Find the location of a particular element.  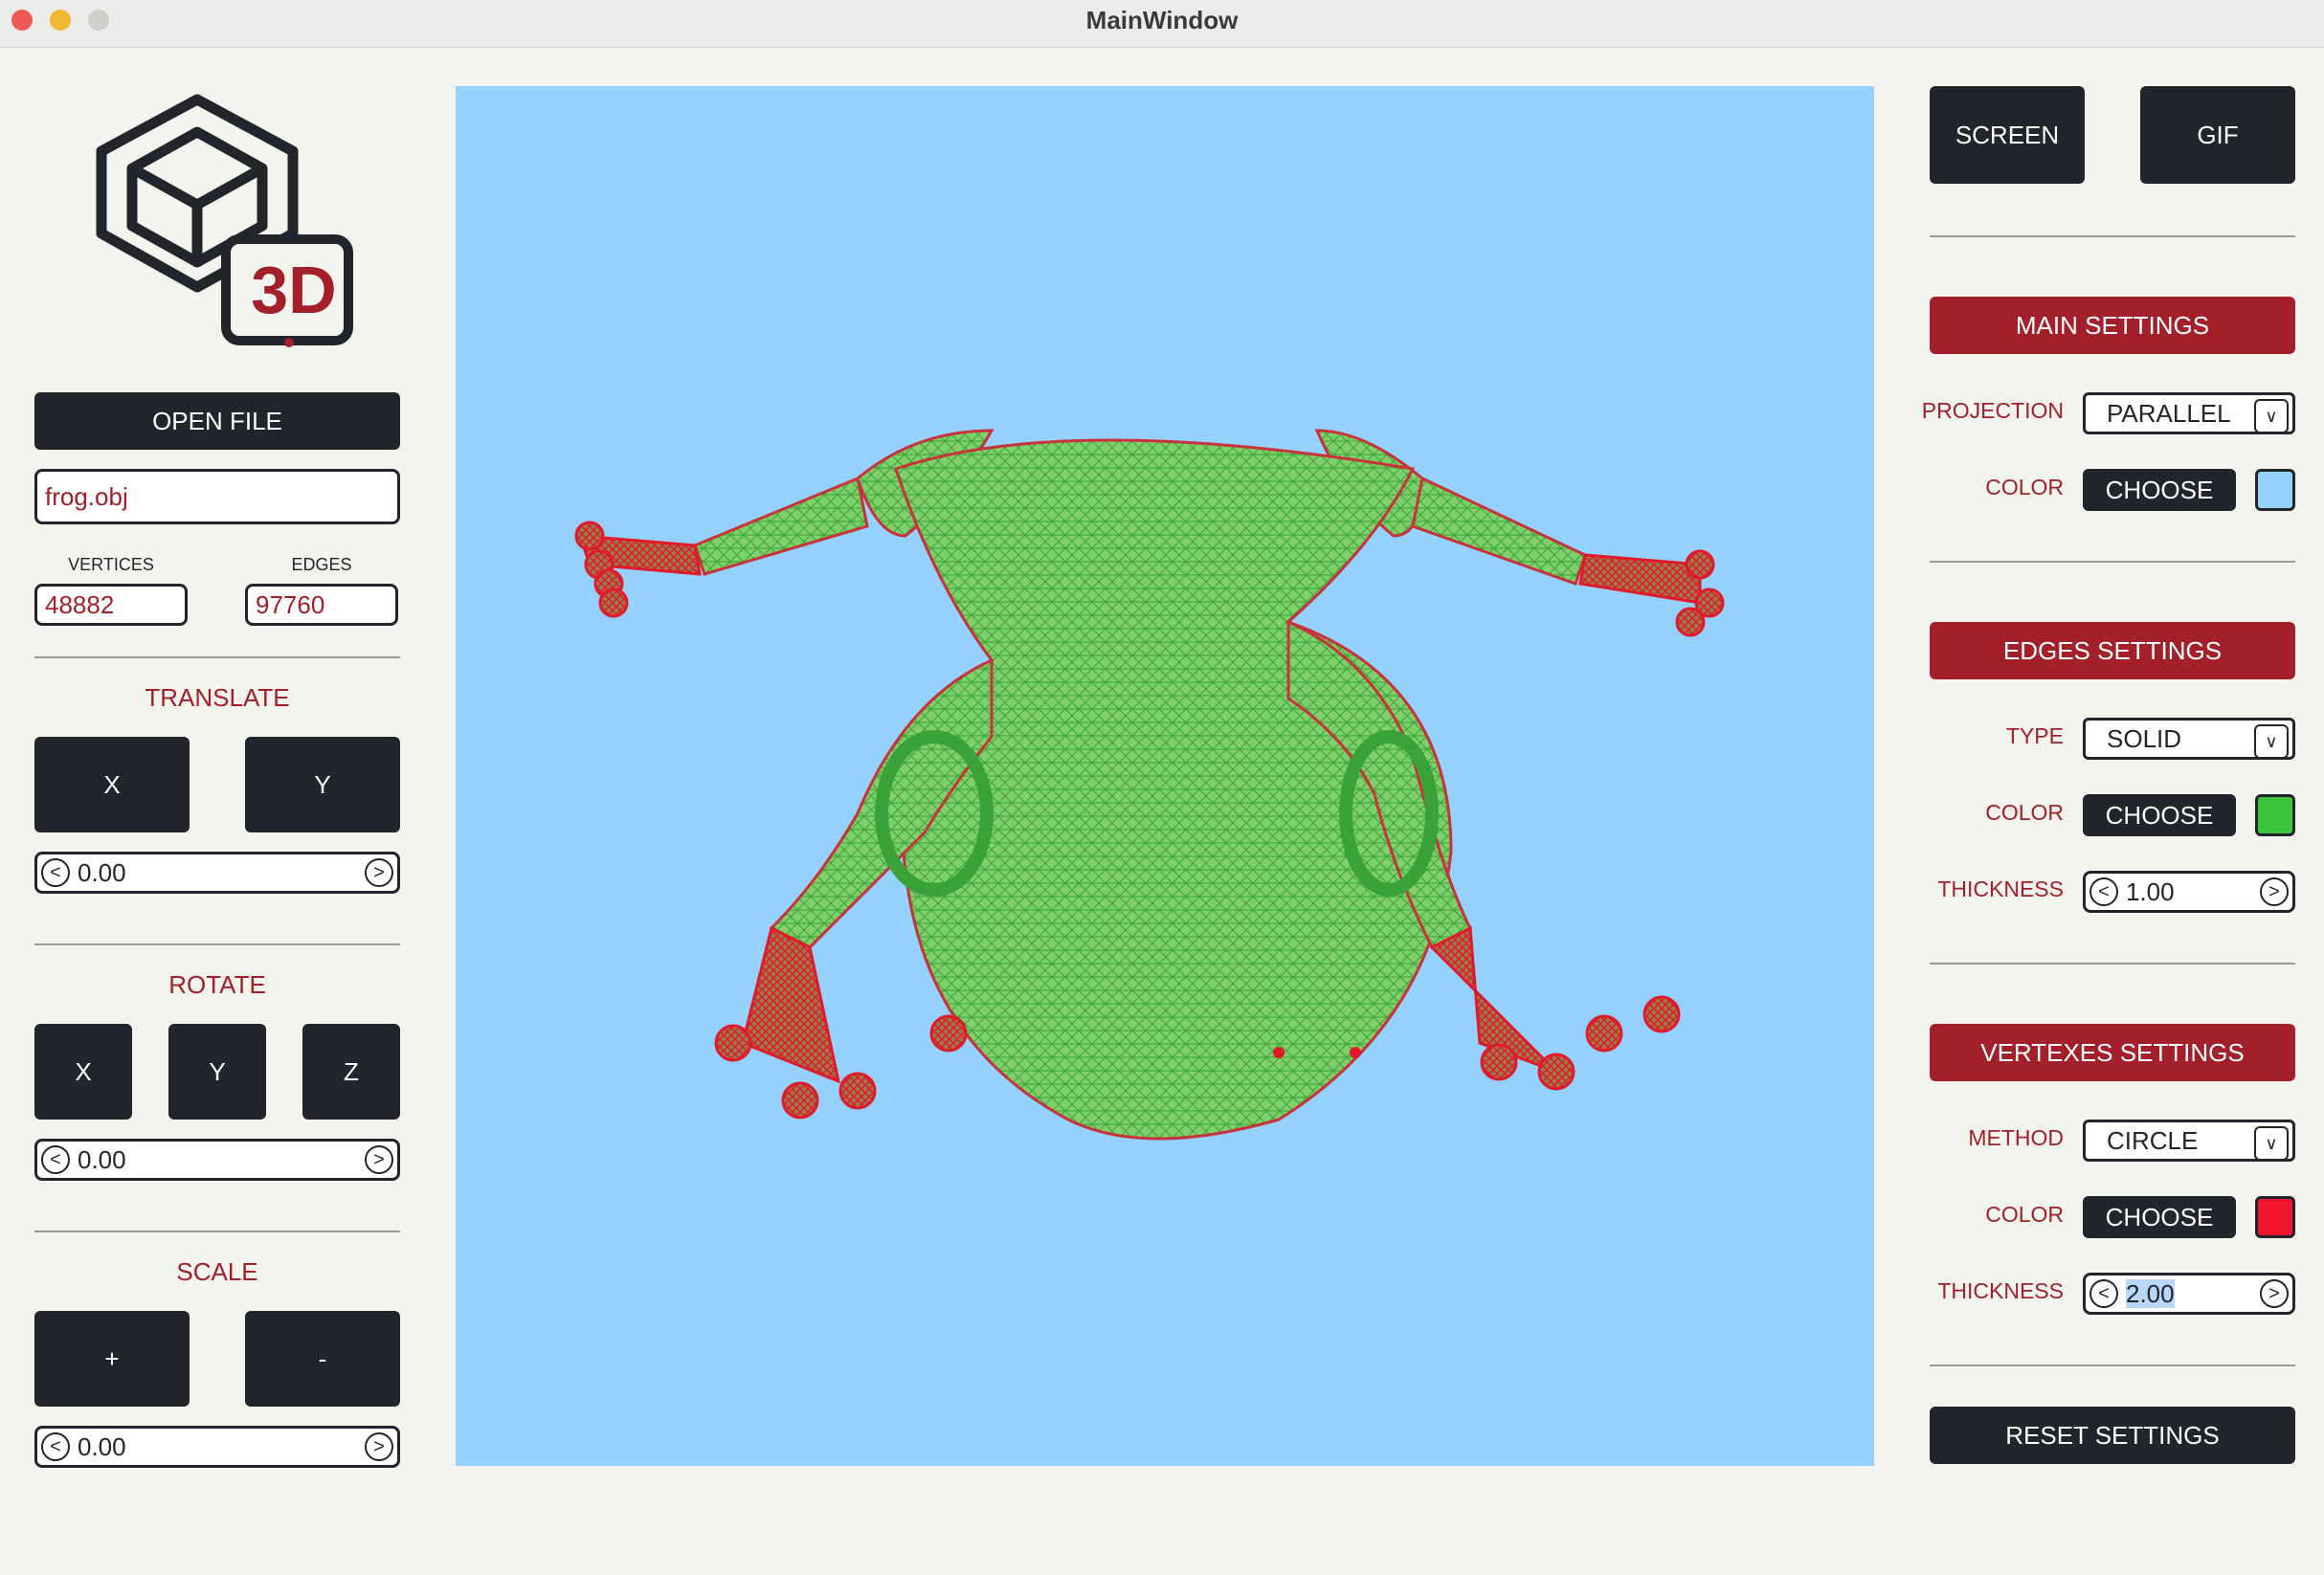

translate-title: TRANSLATE is located at coordinates (217, 697).